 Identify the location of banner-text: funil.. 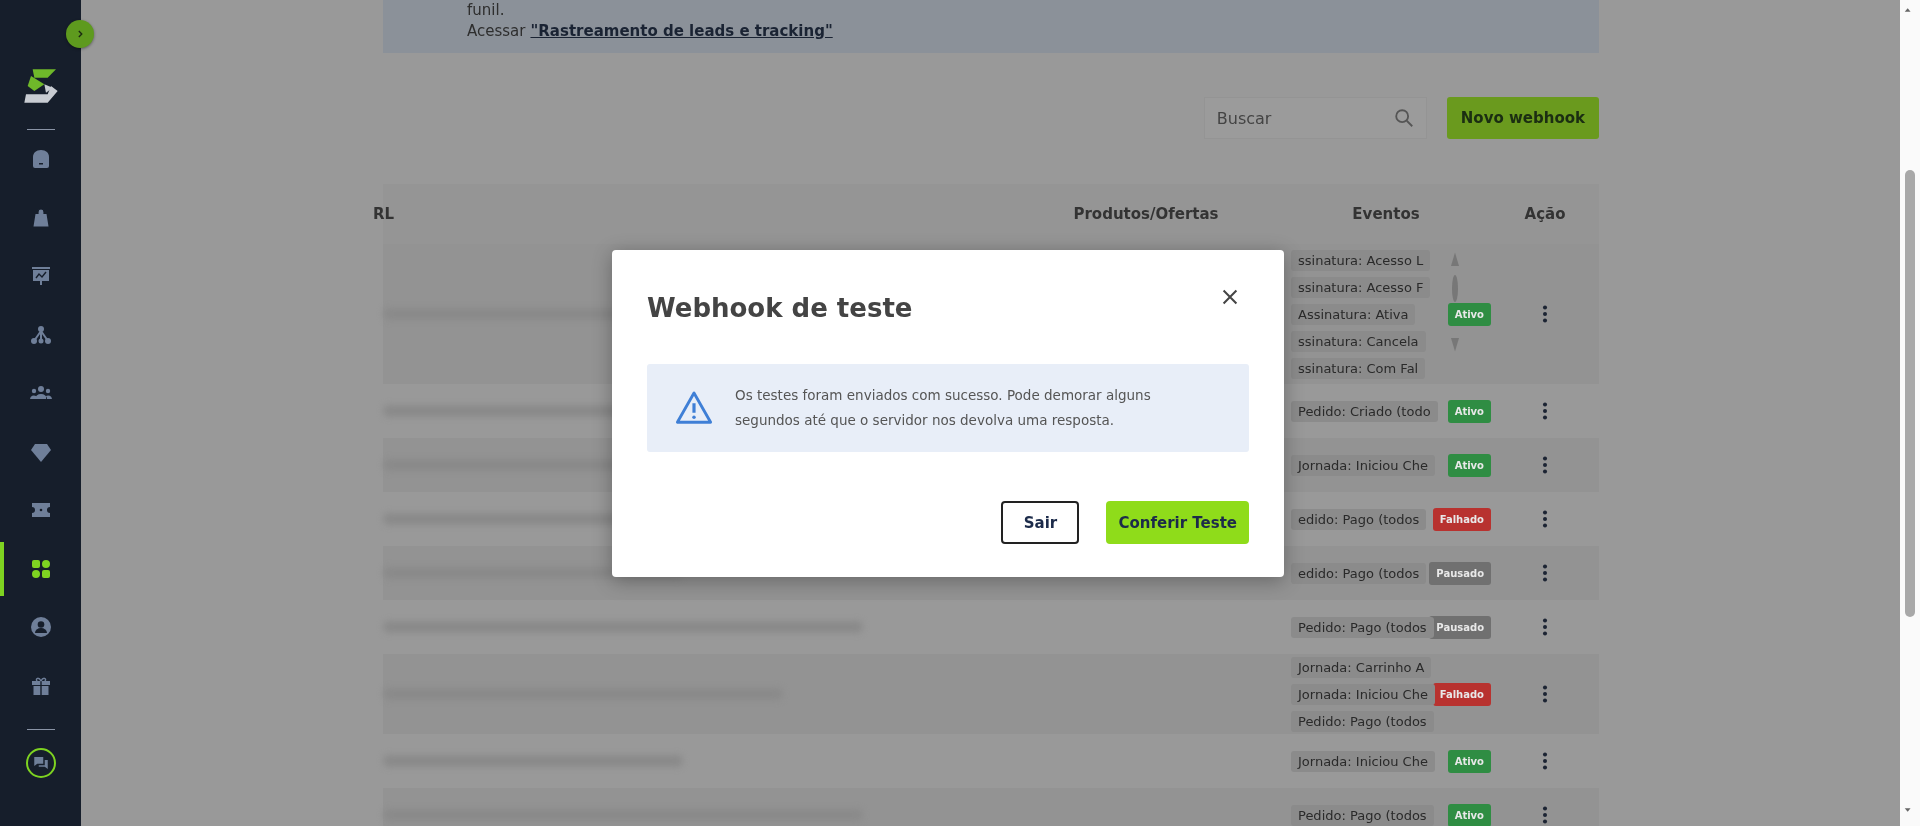
(486, 10).